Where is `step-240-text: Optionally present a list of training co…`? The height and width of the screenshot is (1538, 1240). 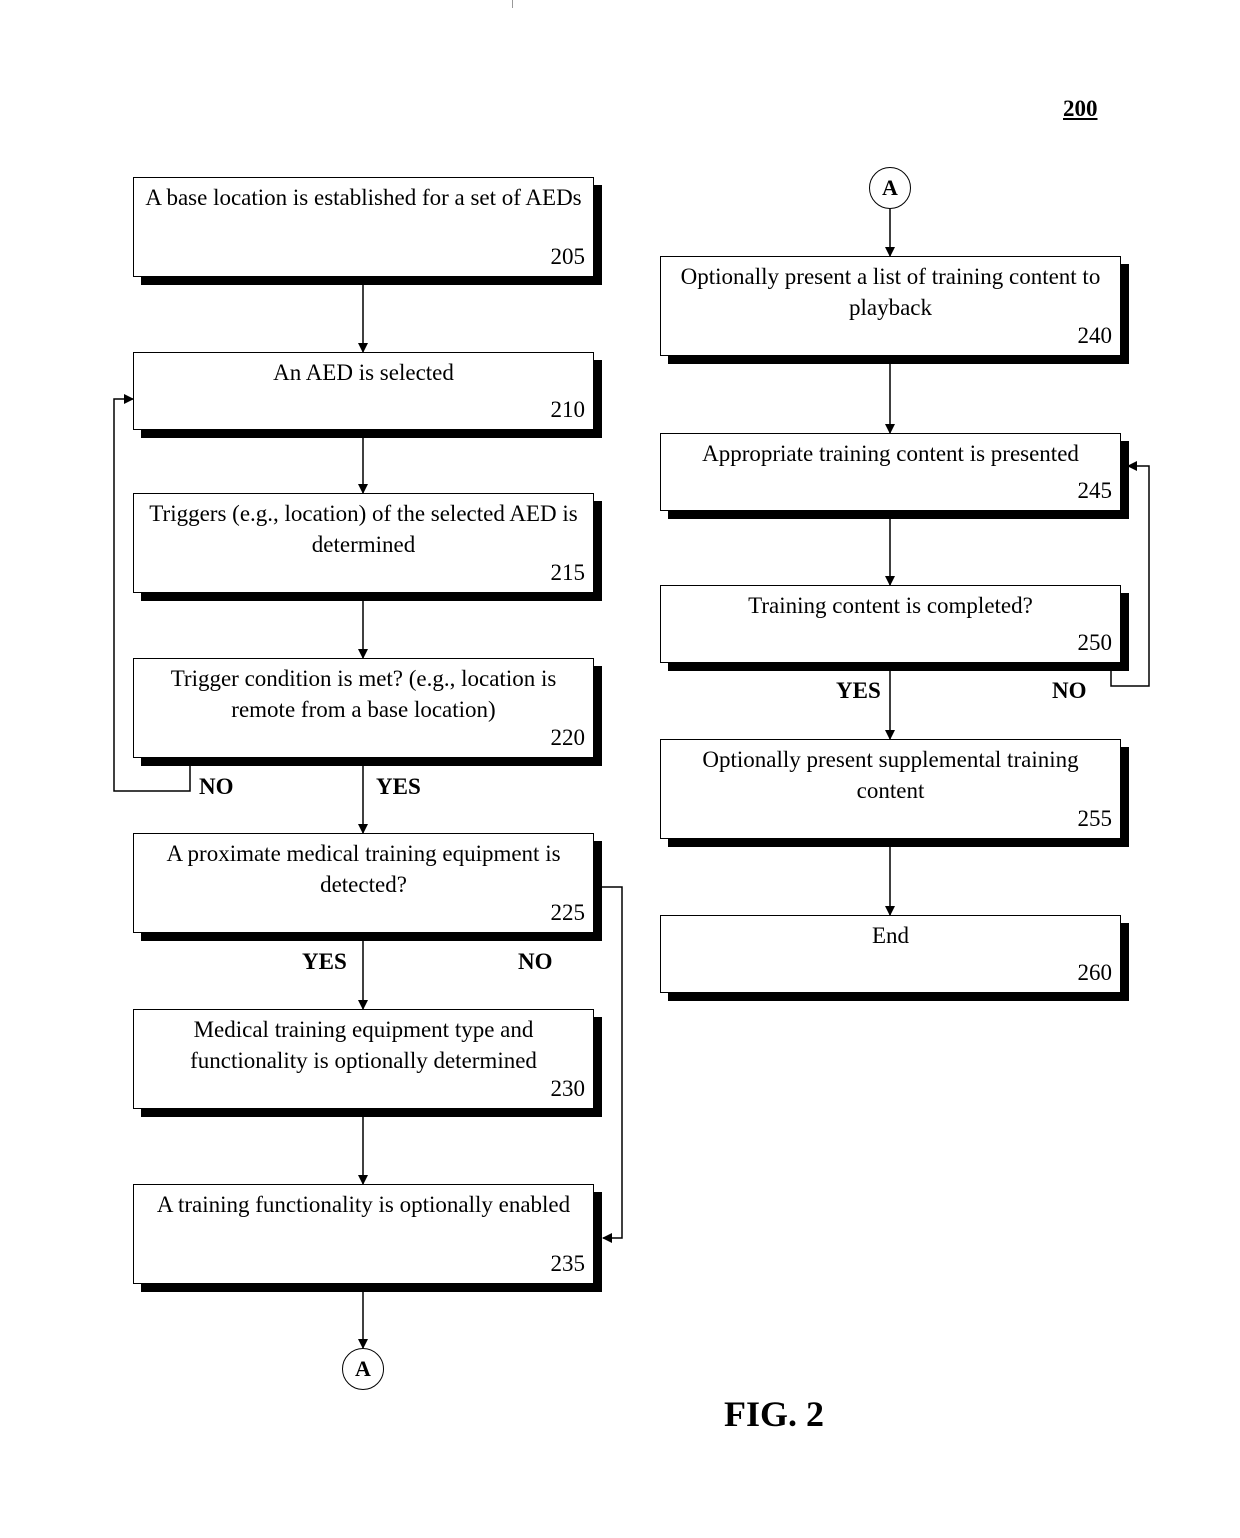 step-240-text: Optionally present a list of training co… is located at coordinates (890, 292).